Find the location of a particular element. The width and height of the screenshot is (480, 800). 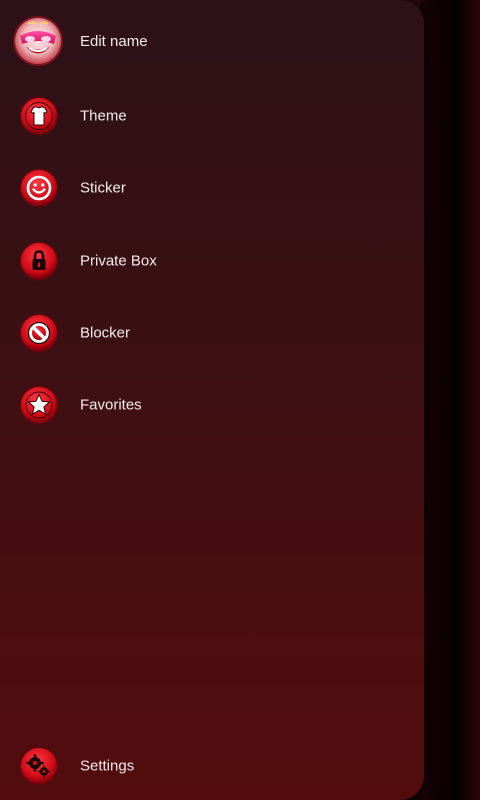

smiley-icon is located at coordinates (39, 188).